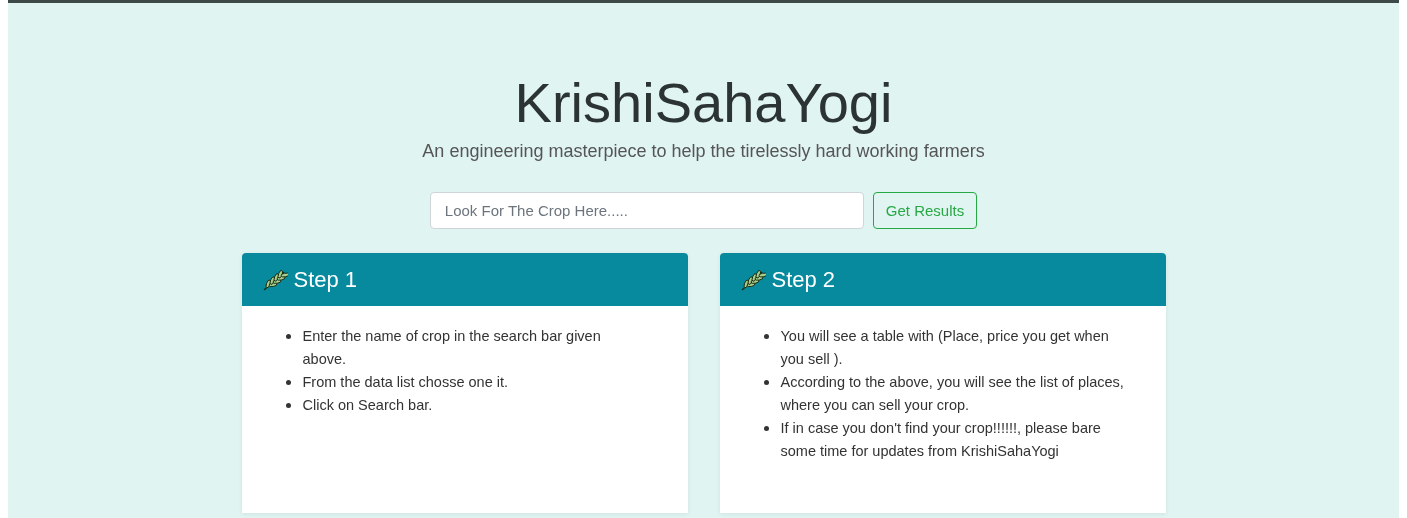  I want to click on card-title: Step 1, so click(325, 279).